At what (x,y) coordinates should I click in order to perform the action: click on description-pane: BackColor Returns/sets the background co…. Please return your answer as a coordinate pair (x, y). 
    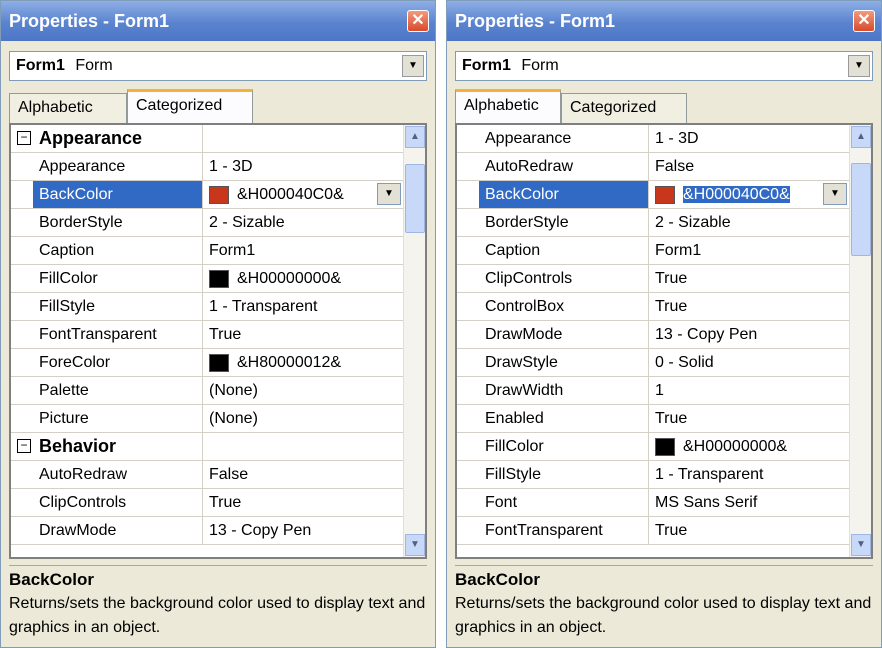
    Looking at the image, I should click on (664, 603).